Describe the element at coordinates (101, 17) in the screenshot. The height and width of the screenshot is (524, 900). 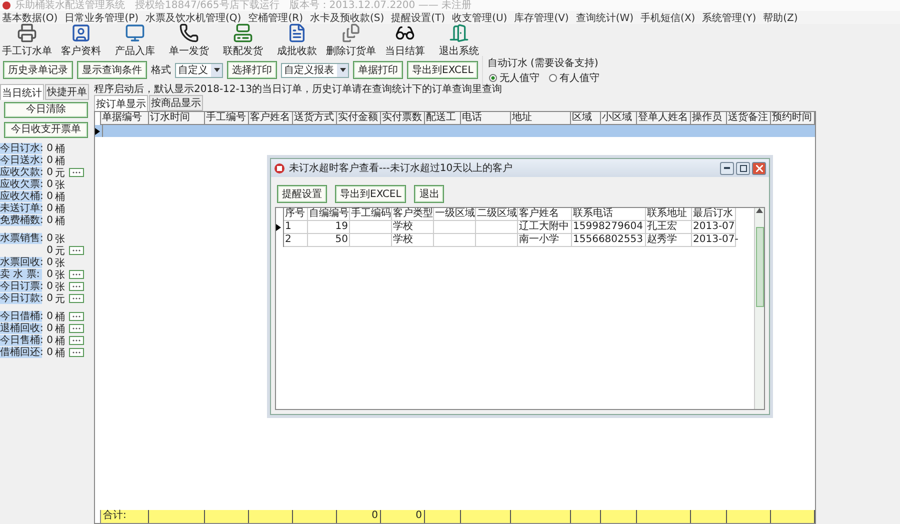
I see `menu-item: 日常业务管理(P)` at that location.